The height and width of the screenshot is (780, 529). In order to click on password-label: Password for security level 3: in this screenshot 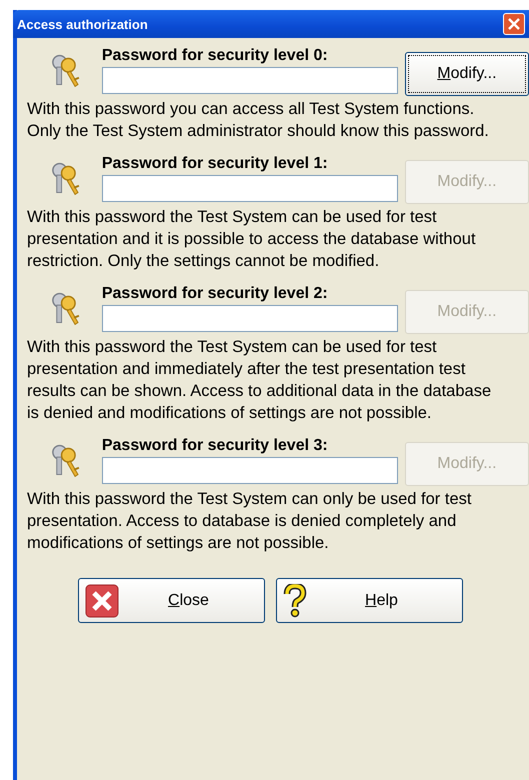, I will do `click(215, 446)`.